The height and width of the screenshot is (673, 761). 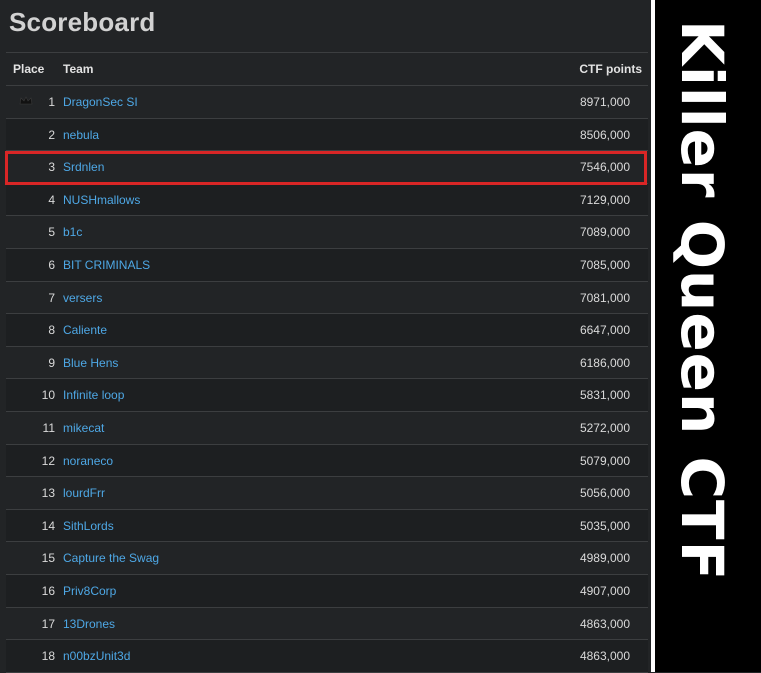 What do you see at coordinates (48, 427) in the screenshot?
I see `place-cell: 11` at bounding box center [48, 427].